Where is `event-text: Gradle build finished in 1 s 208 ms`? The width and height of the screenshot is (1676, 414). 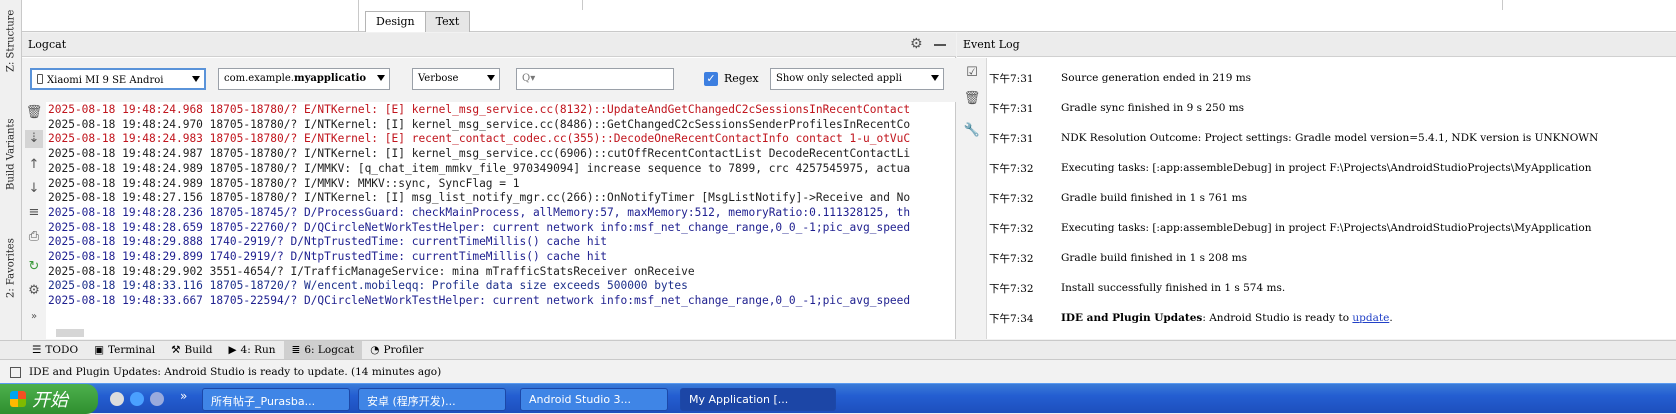 event-text: Gradle build finished in 1 s 208 ms is located at coordinates (1154, 258).